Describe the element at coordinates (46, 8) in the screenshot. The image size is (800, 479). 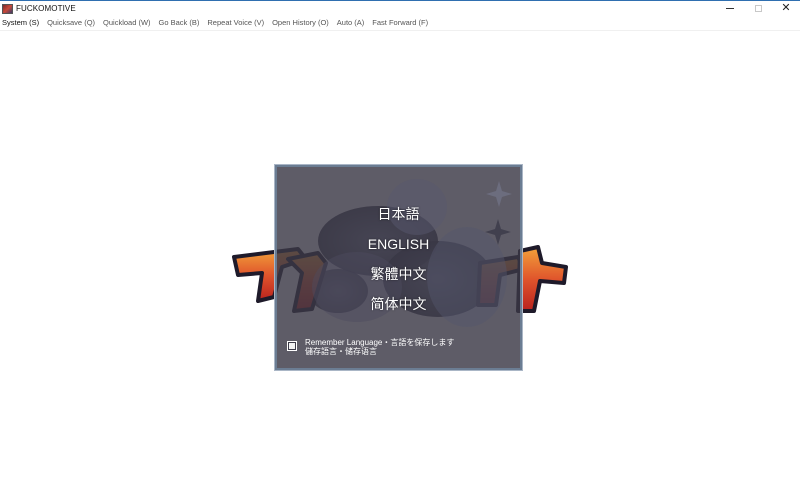
I see `window-title: FUCKOMOTIVE` at that location.